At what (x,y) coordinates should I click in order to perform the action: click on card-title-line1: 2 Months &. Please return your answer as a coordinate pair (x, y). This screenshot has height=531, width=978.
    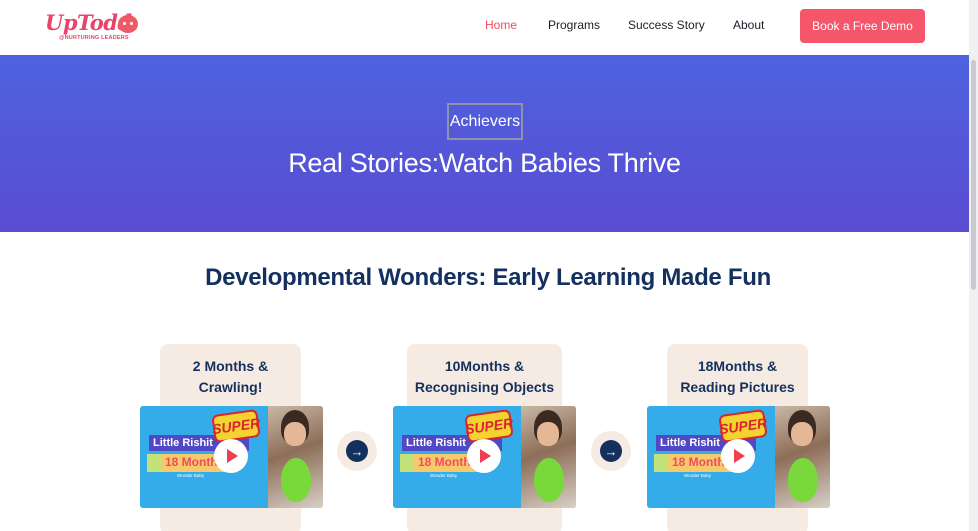
    Looking at the image, I should click on (230, 366).